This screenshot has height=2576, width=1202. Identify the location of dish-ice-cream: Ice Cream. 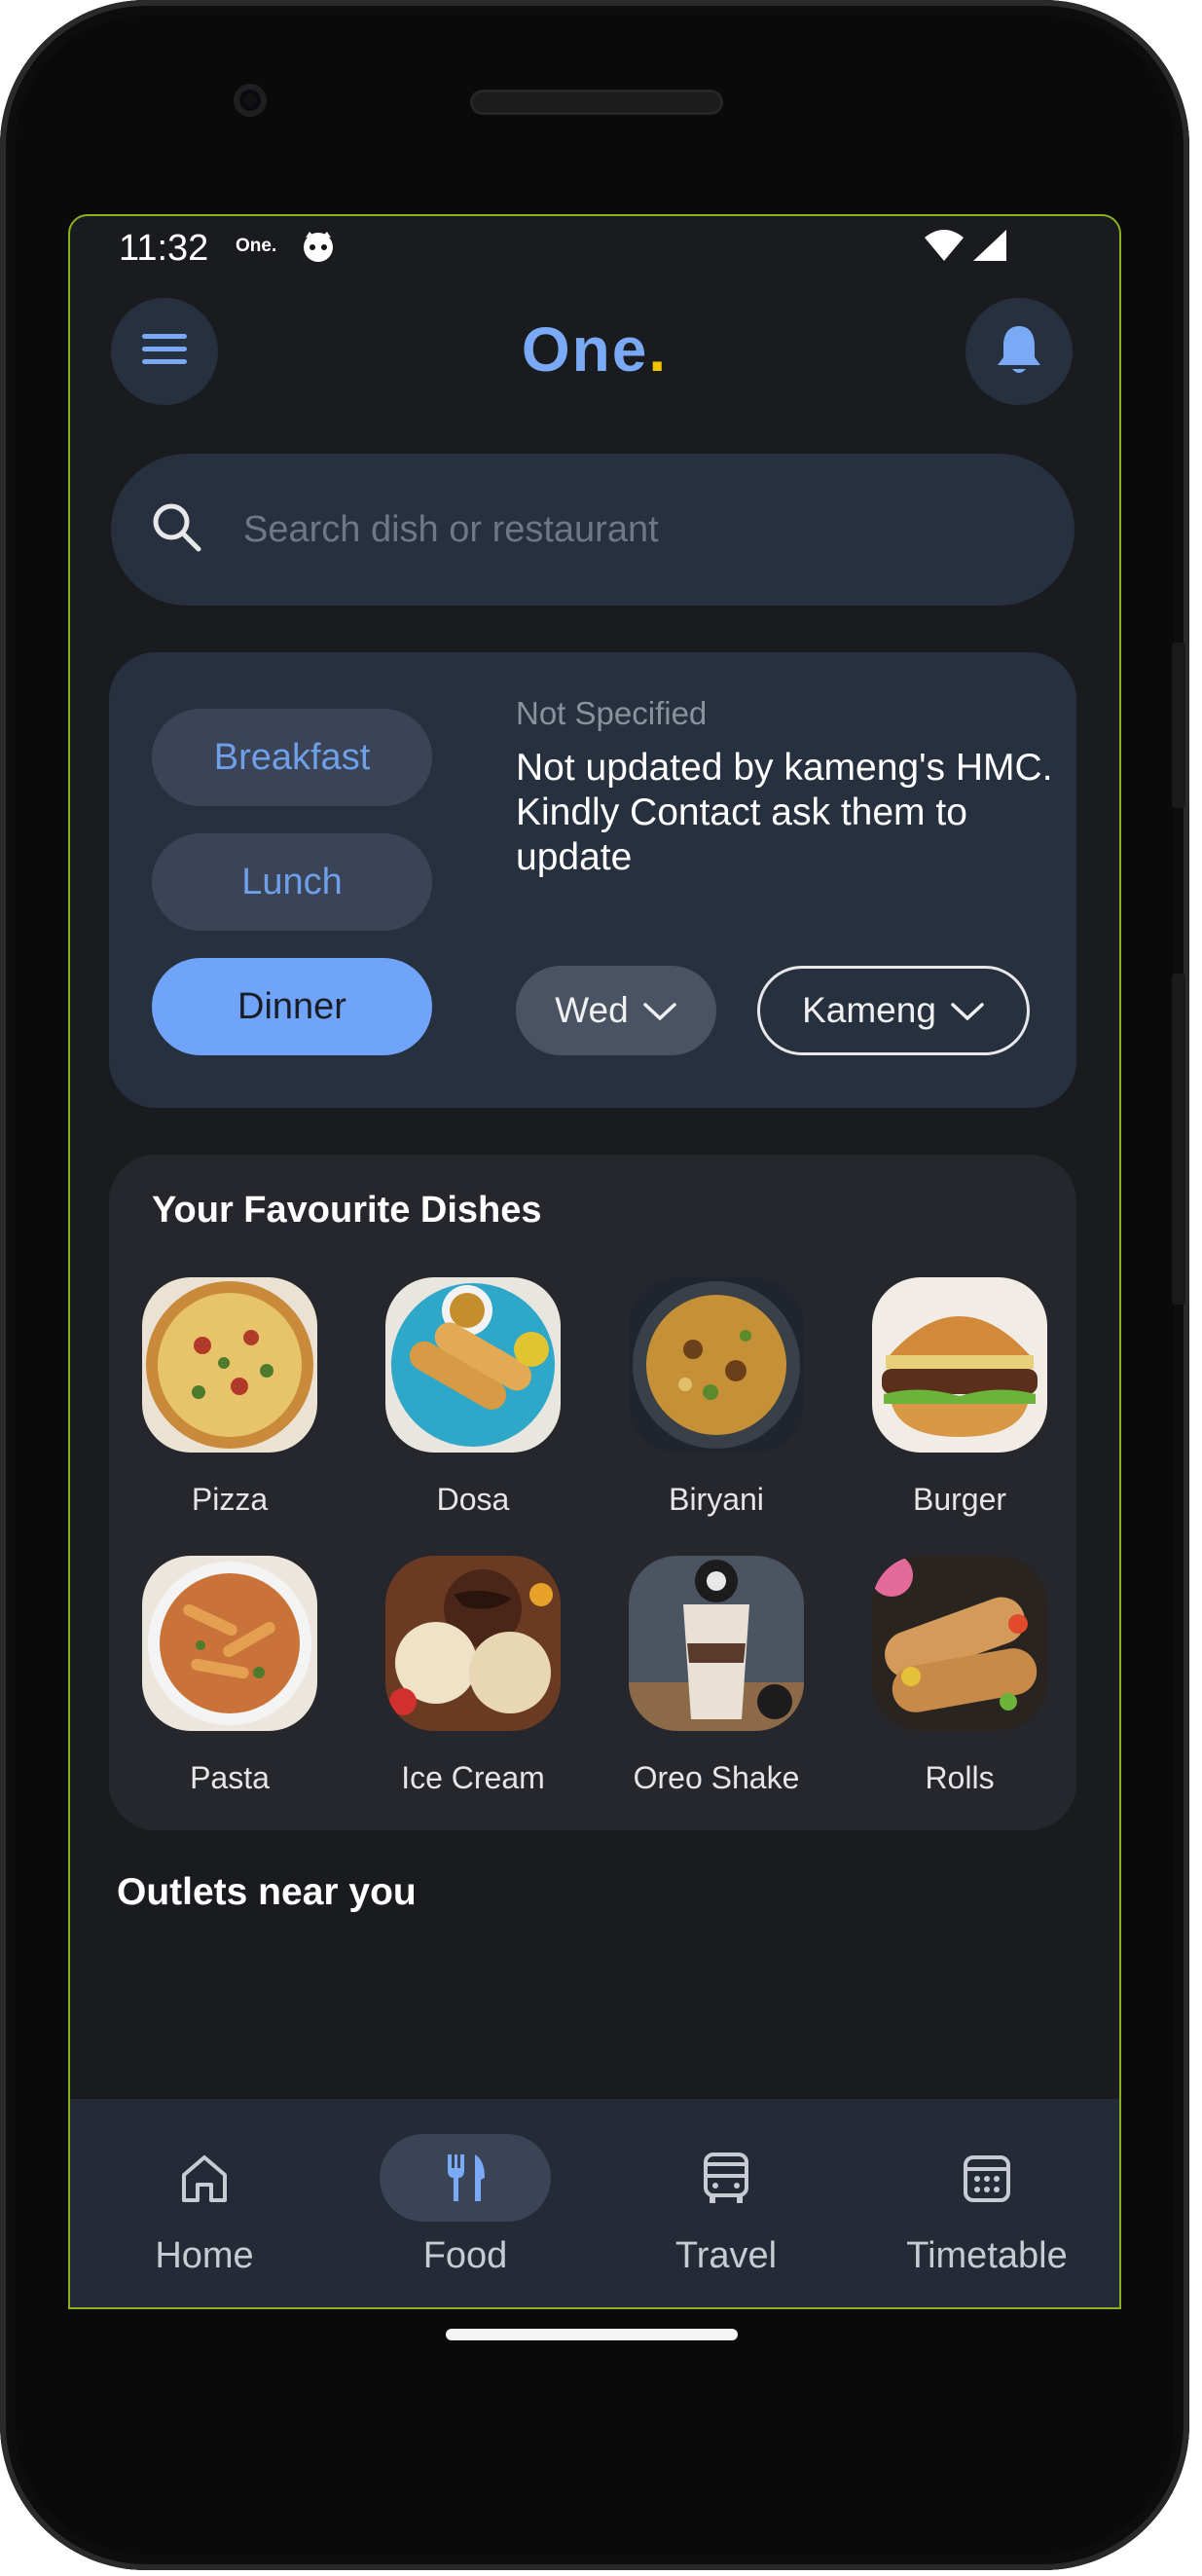
(473, 1676).